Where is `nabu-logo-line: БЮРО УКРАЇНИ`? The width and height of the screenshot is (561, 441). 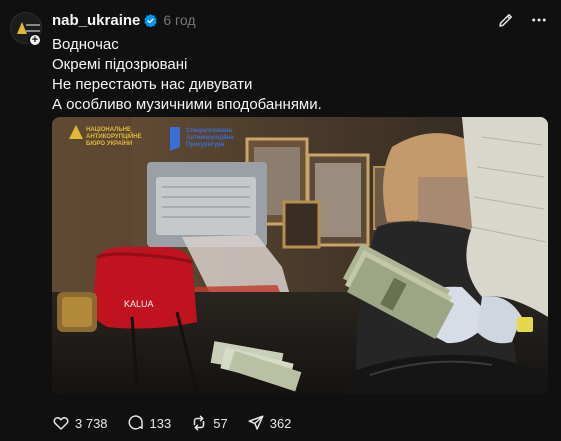 nabu-logo-line: БЮРО УКРАЇНИ is located at coordinates (109, 143).